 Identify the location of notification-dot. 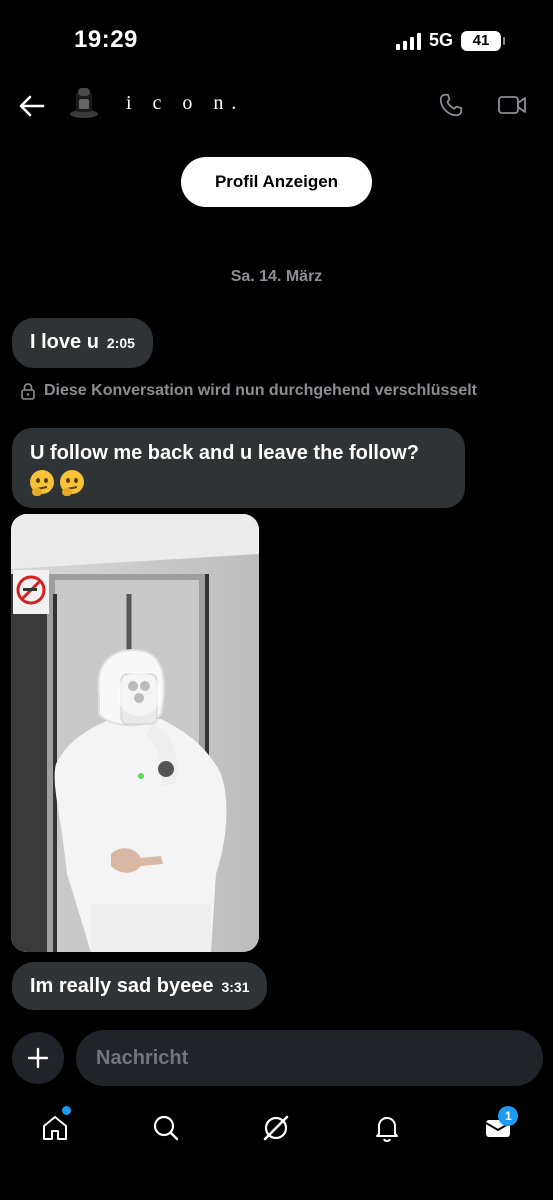
(66, 1110).